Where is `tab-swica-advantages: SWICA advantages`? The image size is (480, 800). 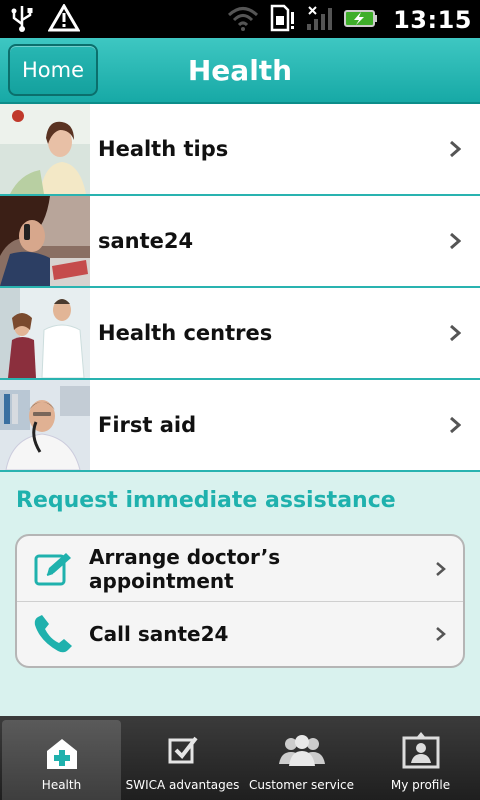 tab-swica-advantages: SWICA advantages is located at coordinates (182, 758).